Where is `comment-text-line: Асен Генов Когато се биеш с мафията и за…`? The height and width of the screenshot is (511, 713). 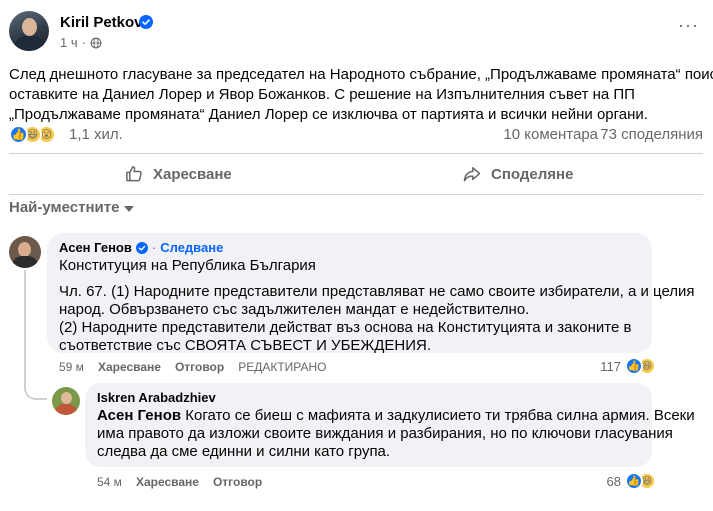
comment-text-line: Асен Генов Когато се биеш с мафията и за… is located at coordinates (396, 415).